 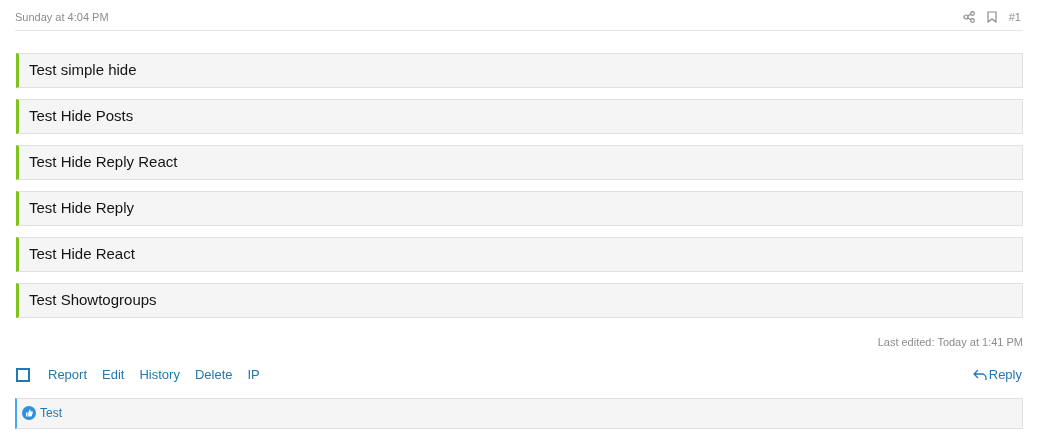 What do you see at coordinates (1014, 17) in the screenshot?
I see `post-number: #1` at bounding box center [1014, 17].